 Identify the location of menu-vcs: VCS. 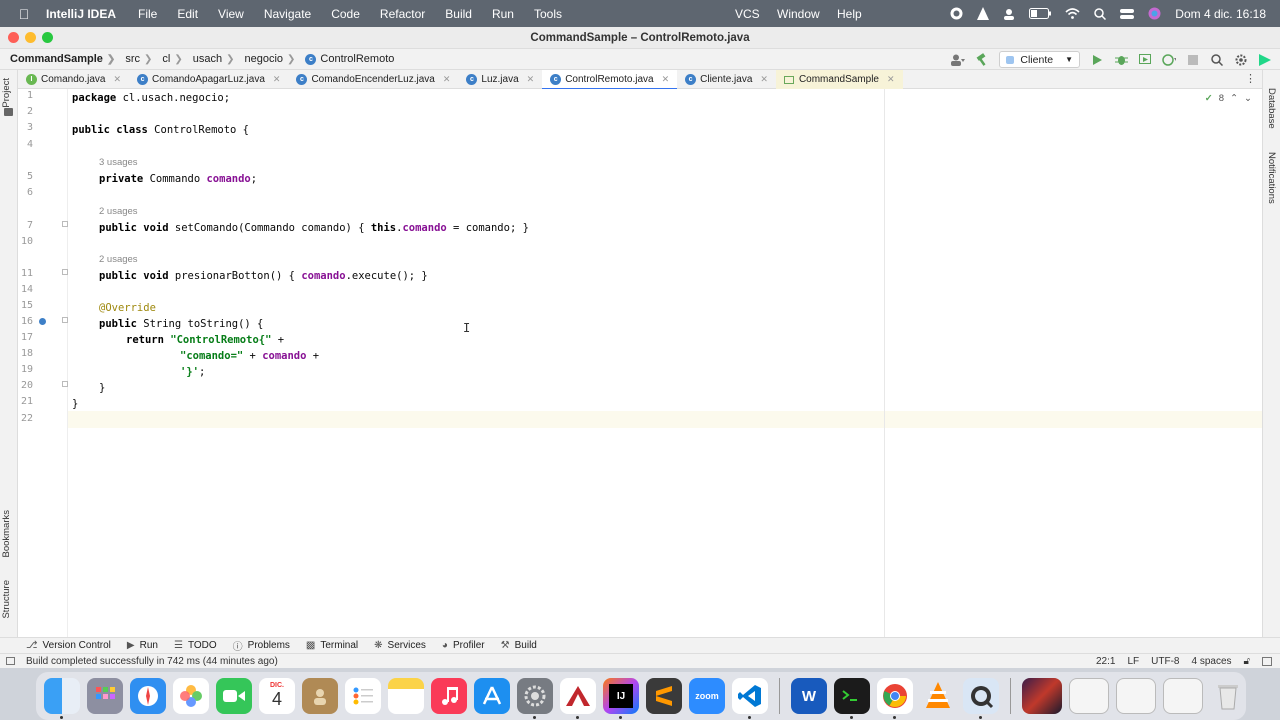
(747, 14).